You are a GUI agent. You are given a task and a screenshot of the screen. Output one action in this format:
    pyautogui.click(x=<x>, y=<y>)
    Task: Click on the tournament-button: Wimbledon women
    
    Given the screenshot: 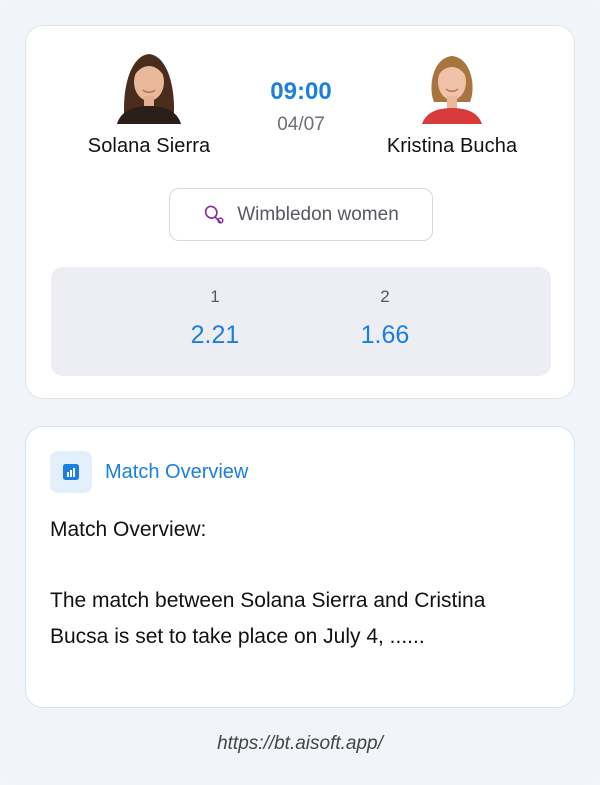 What is the action you would take?
    pyautogui.click(x=301, y=214)
    